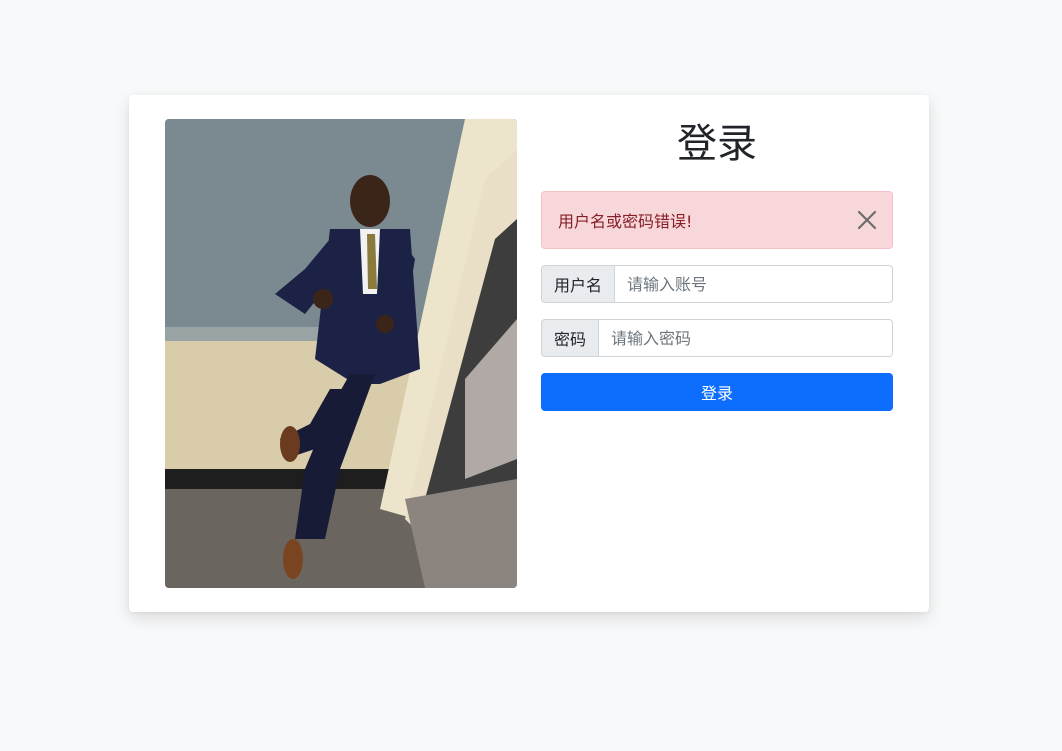  Describe the element at coordinates (717, 220) in the screenshot. I see `error-alert: 用户名或密码错误!` at that location.